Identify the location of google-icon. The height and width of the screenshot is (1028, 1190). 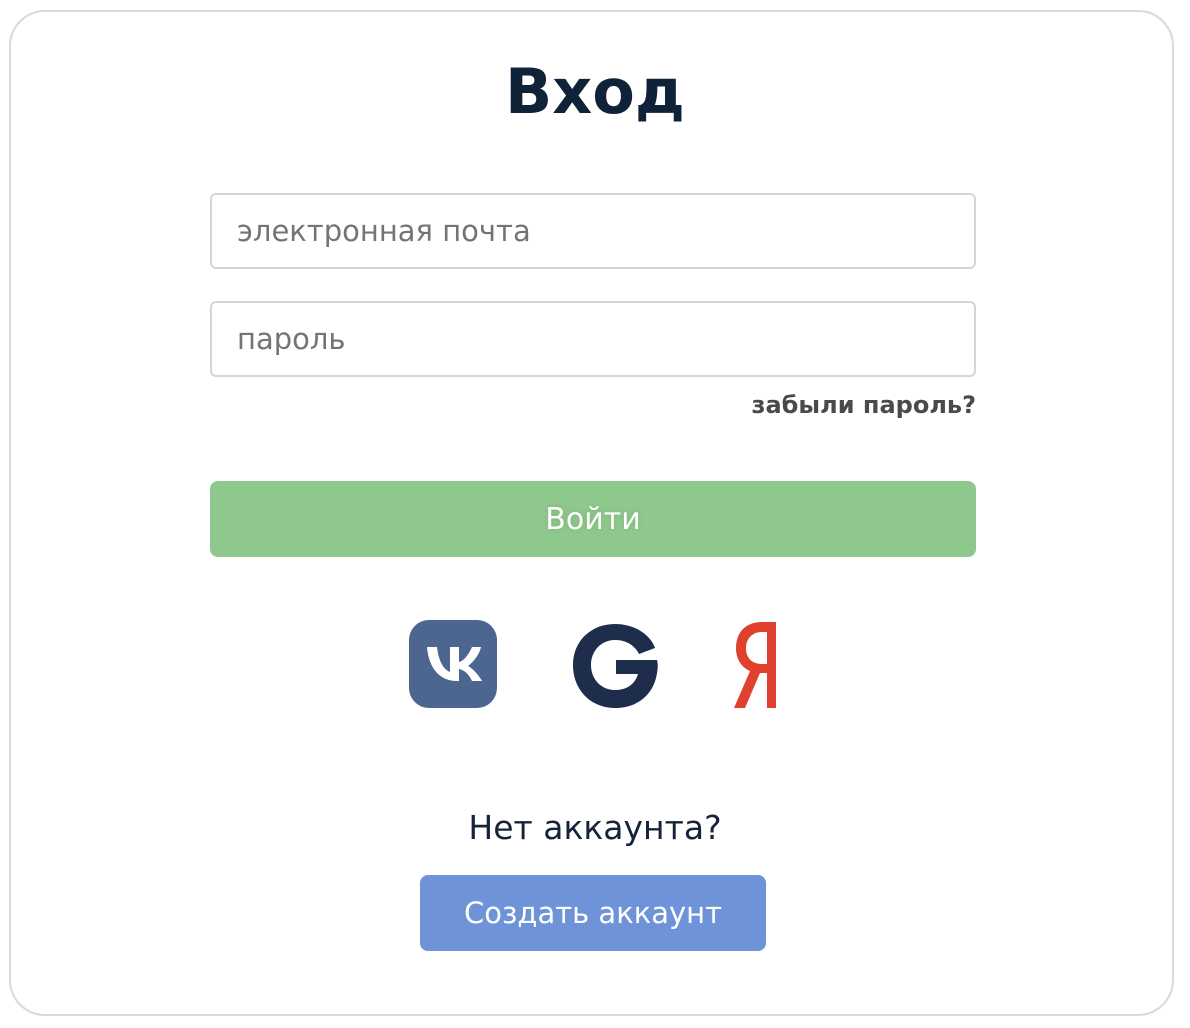
(615, 666).